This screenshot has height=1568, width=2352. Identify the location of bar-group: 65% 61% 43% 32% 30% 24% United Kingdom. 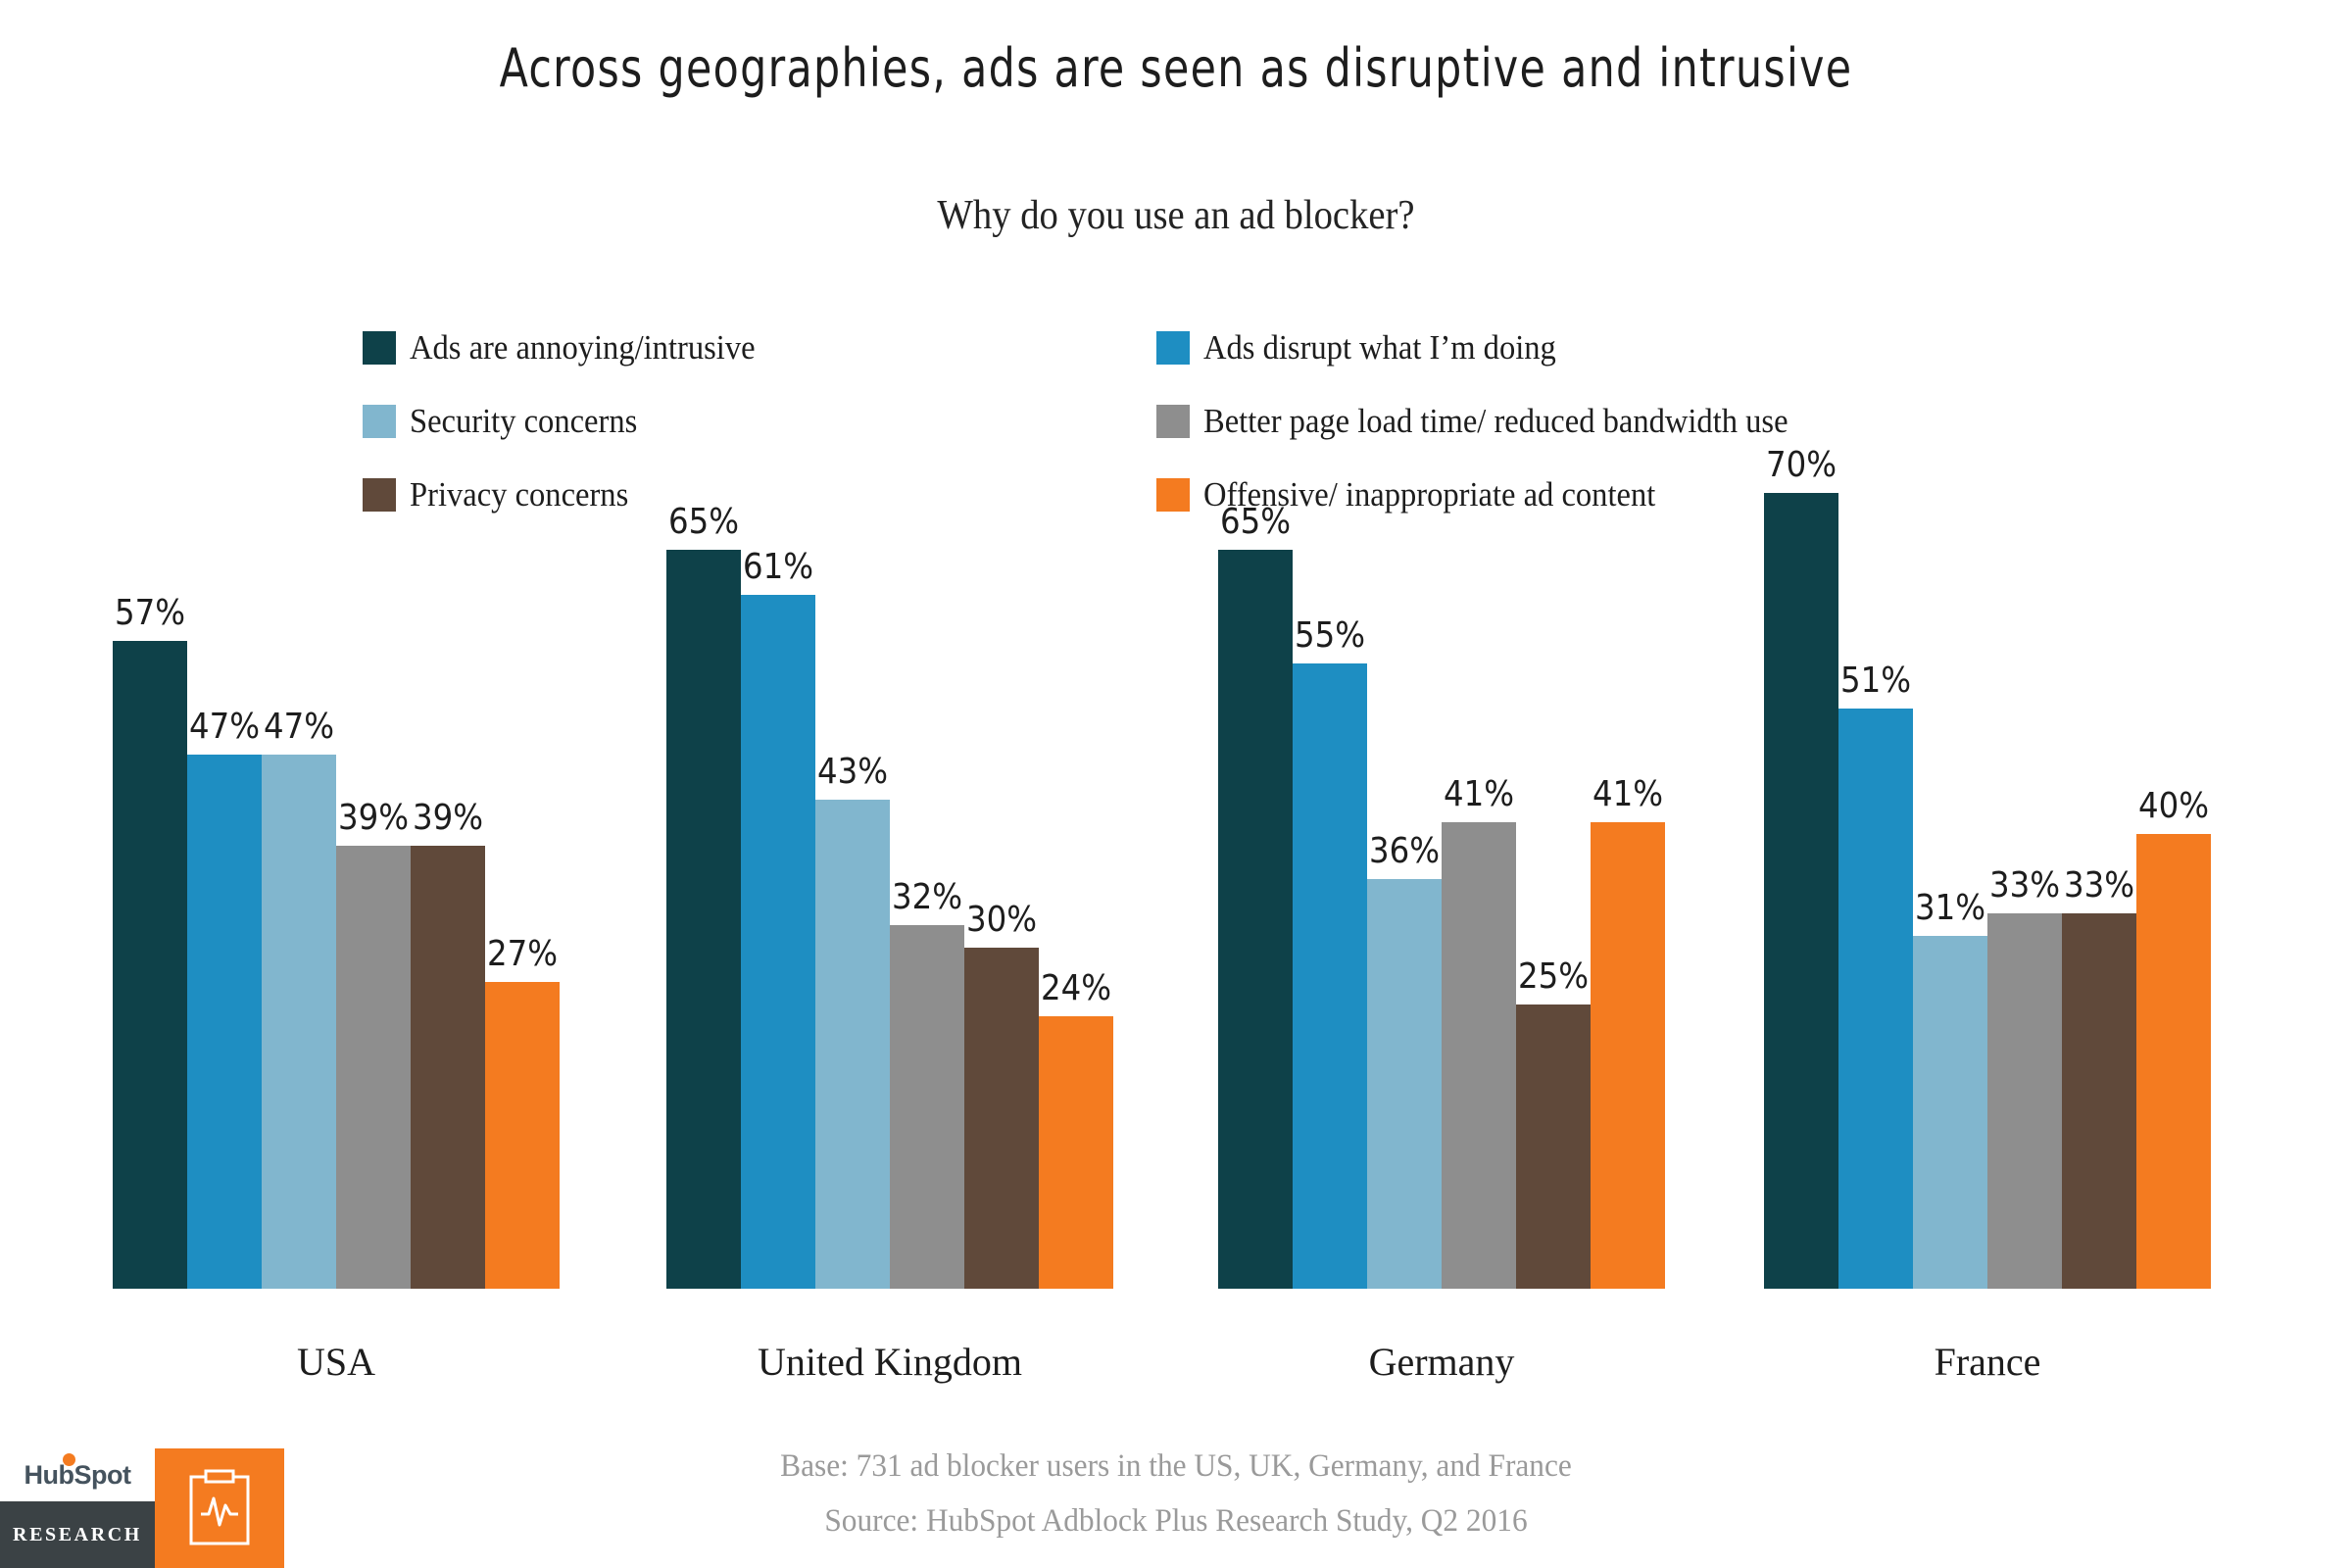
(889, 944).